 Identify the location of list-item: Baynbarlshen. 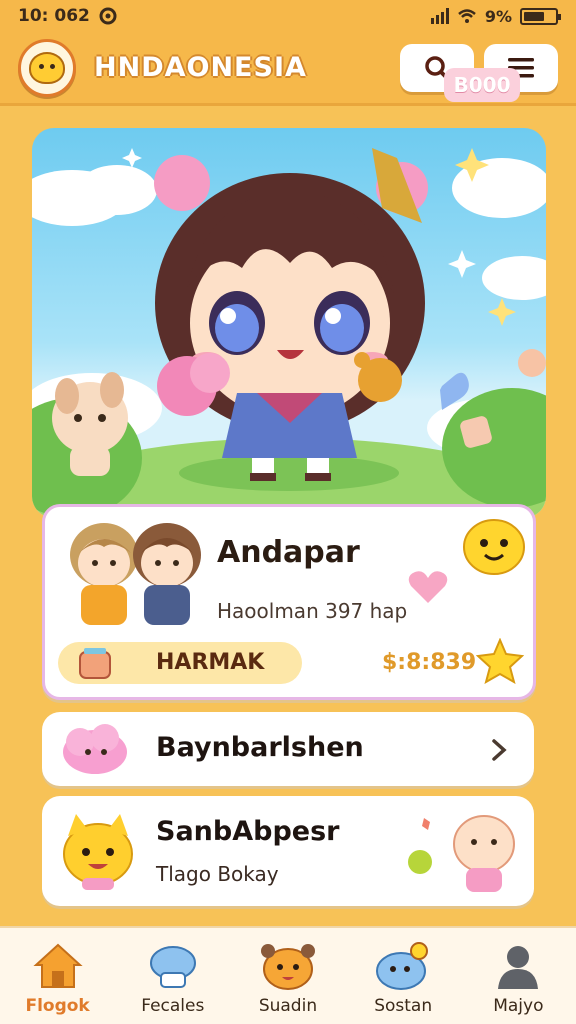
(288, 749).